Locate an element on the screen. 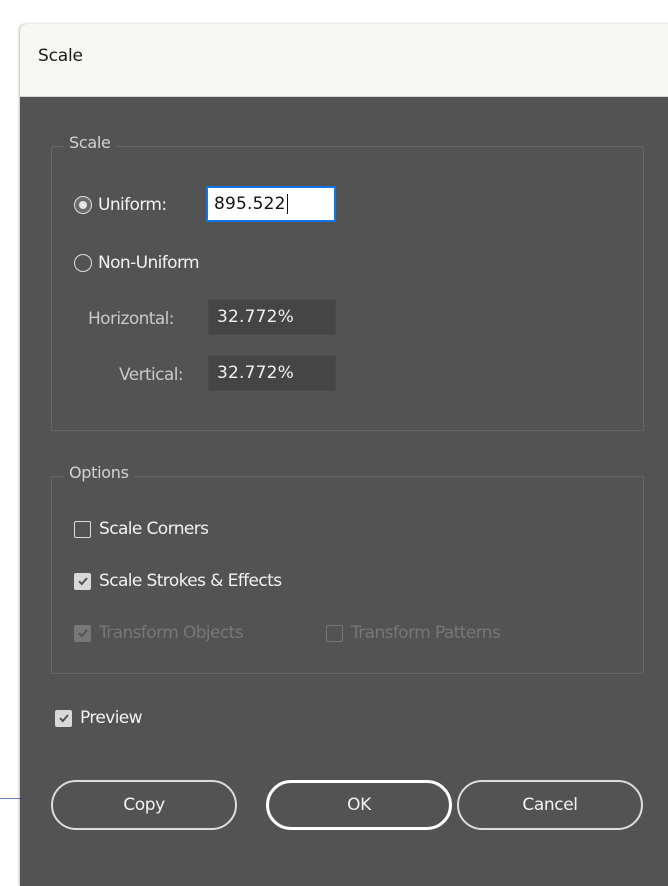 Image resolution: width=668 pixels, height=886 pixels. vertical-label: Vertical: is located at coordinates (151, 375).